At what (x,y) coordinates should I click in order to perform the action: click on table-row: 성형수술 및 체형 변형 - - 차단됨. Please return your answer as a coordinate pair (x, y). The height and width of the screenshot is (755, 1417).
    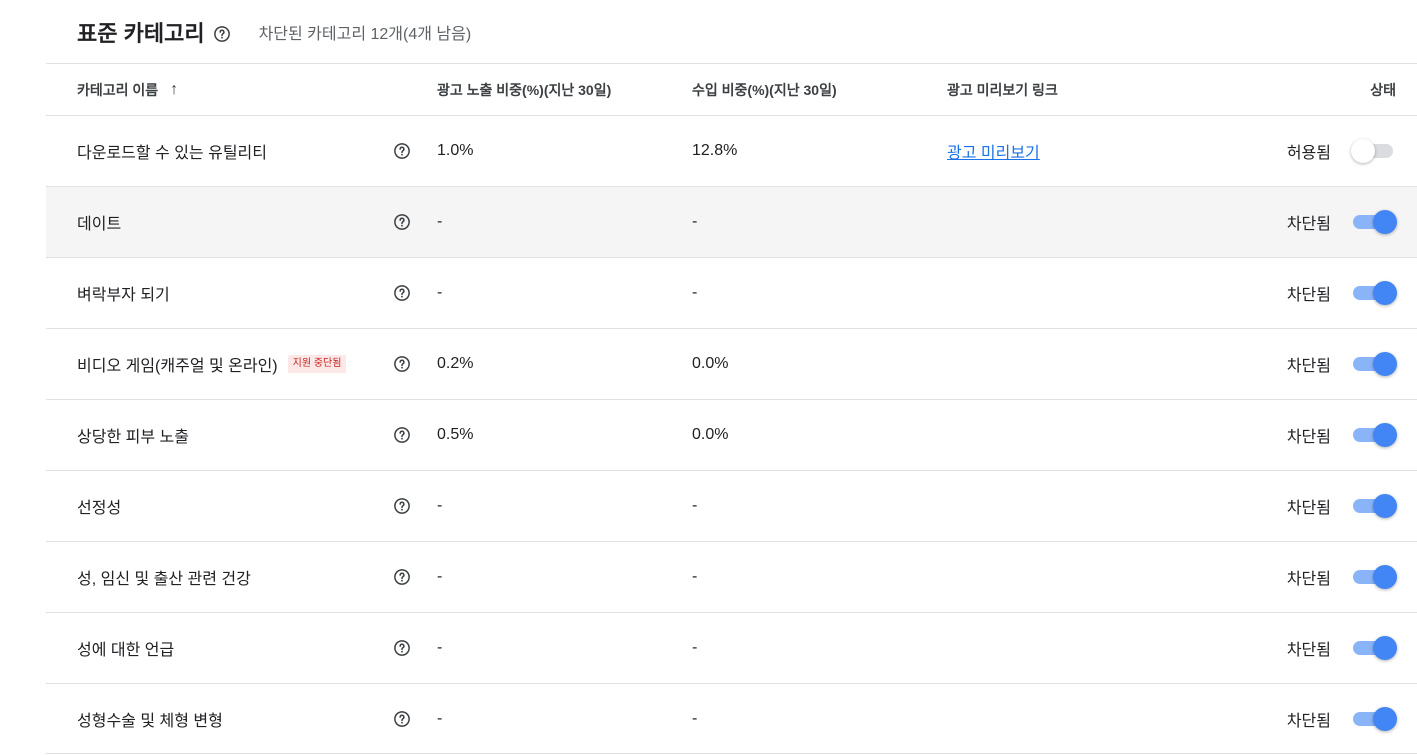
    Looking at the image, I should click on (731, 718).